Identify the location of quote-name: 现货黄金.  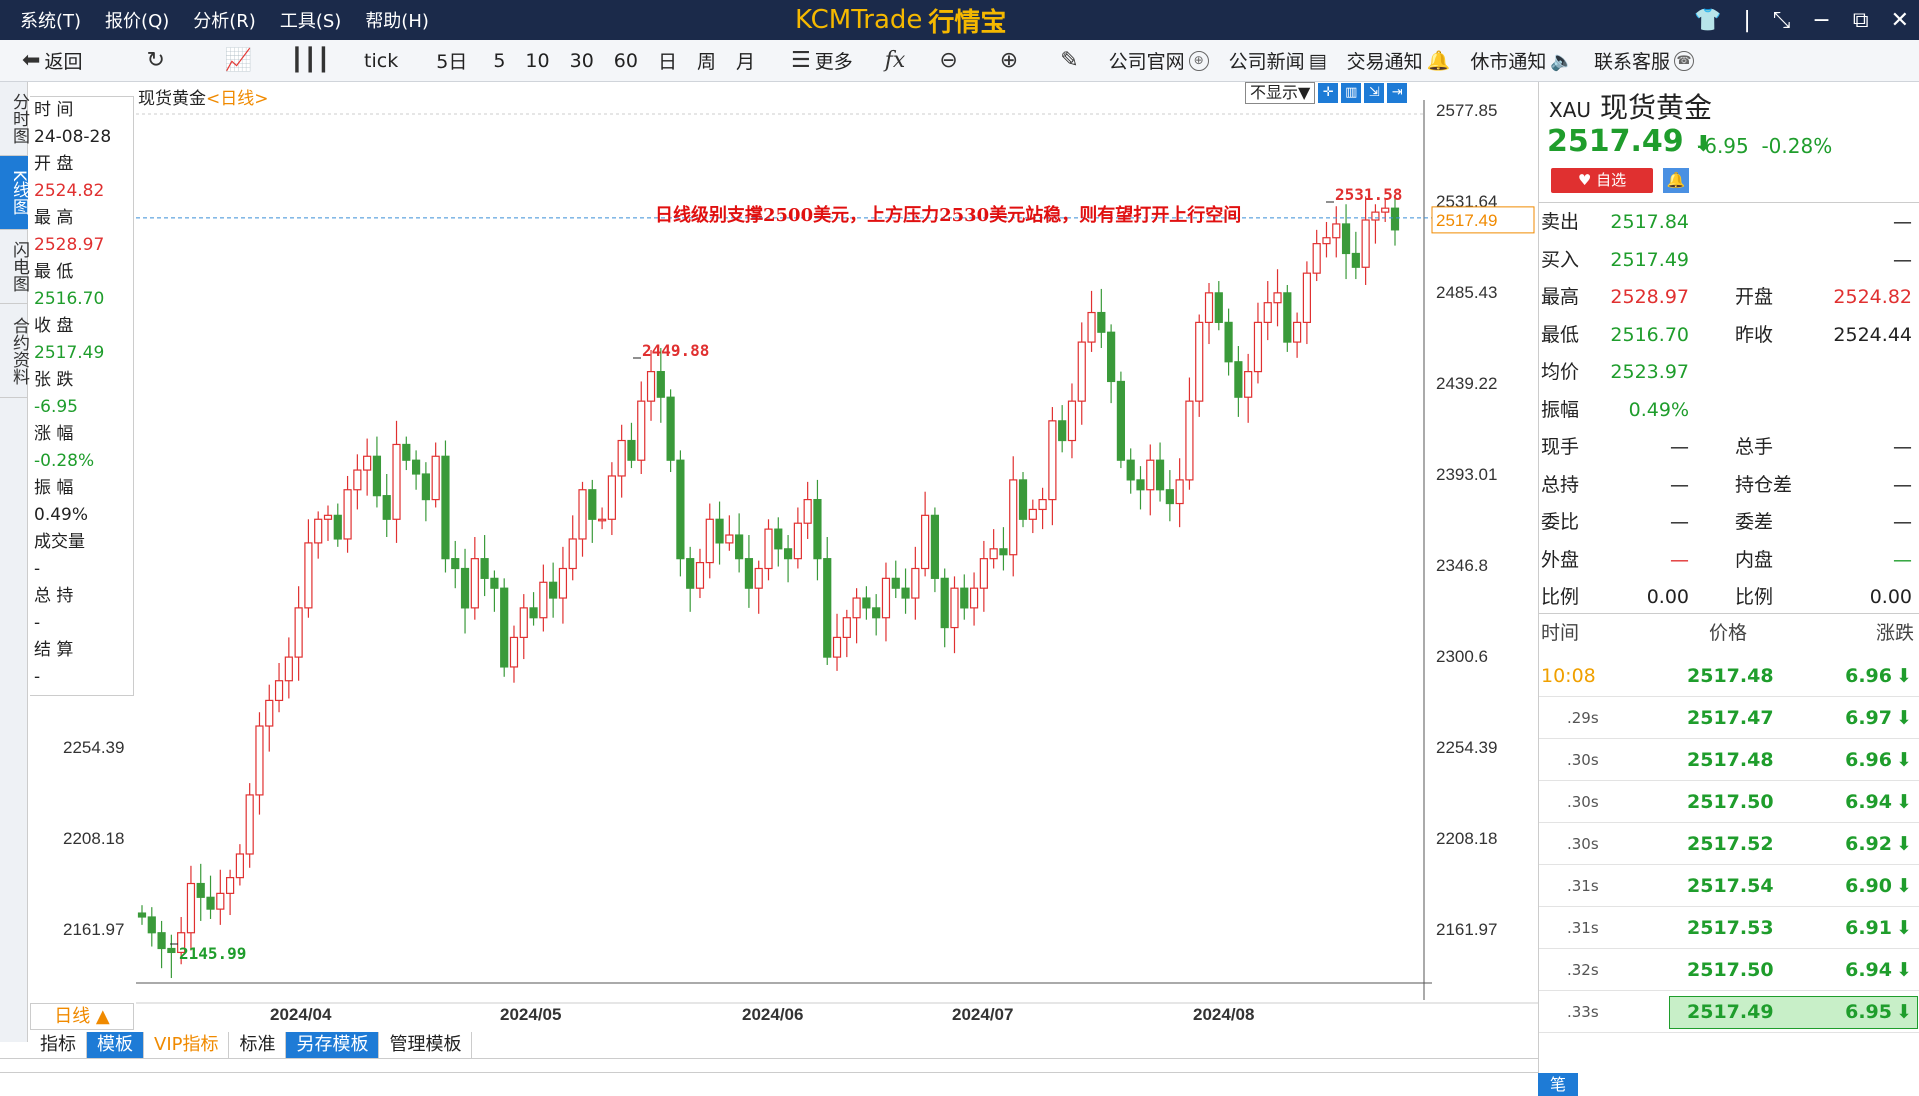
(1655, 107).